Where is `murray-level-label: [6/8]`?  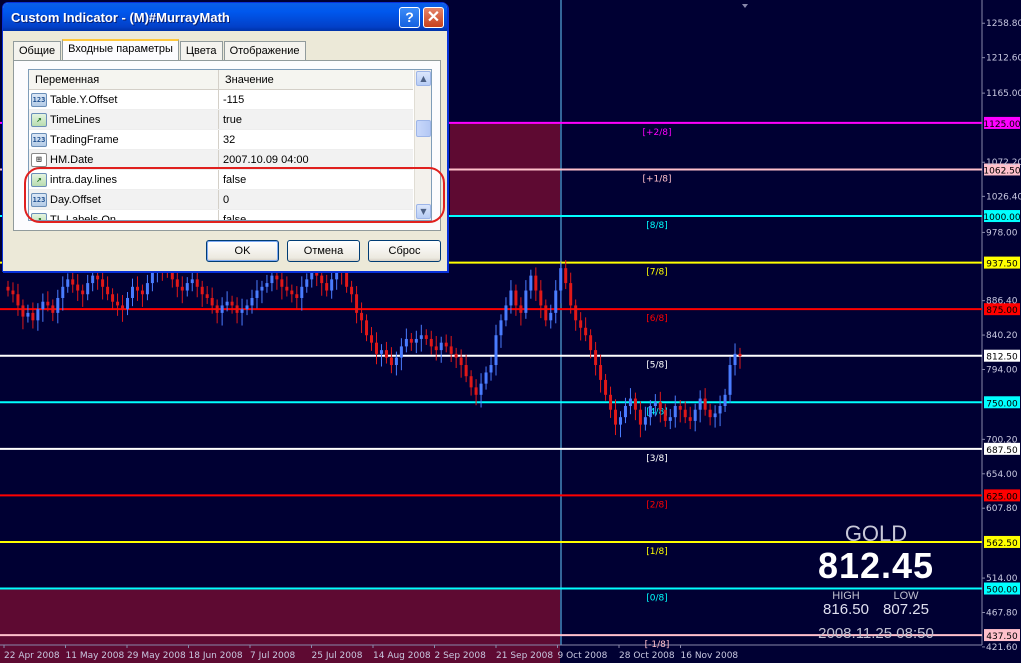 murray-level-label: [6/8] is located at coordinates (657, 319).